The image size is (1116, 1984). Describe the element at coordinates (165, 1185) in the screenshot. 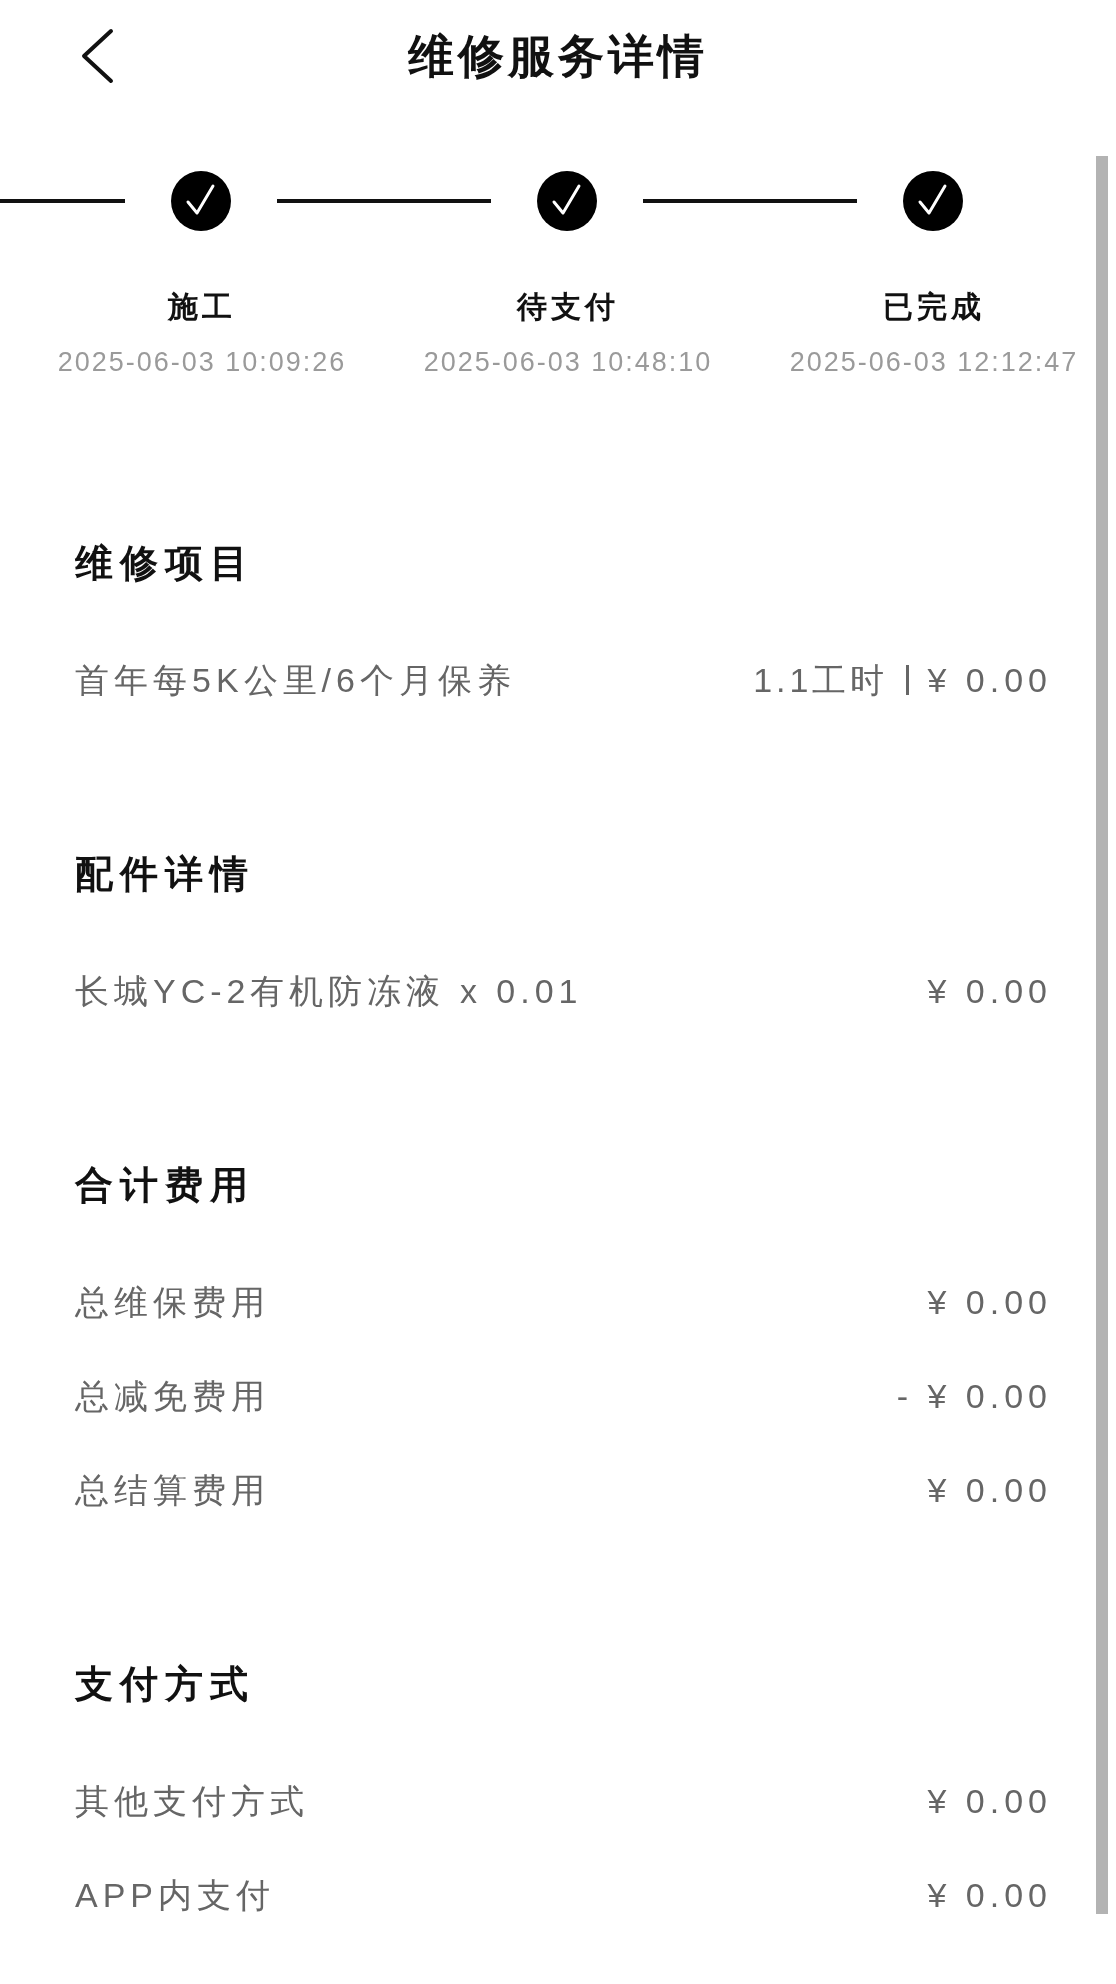

I see `section-title: 合计费用` at that location.